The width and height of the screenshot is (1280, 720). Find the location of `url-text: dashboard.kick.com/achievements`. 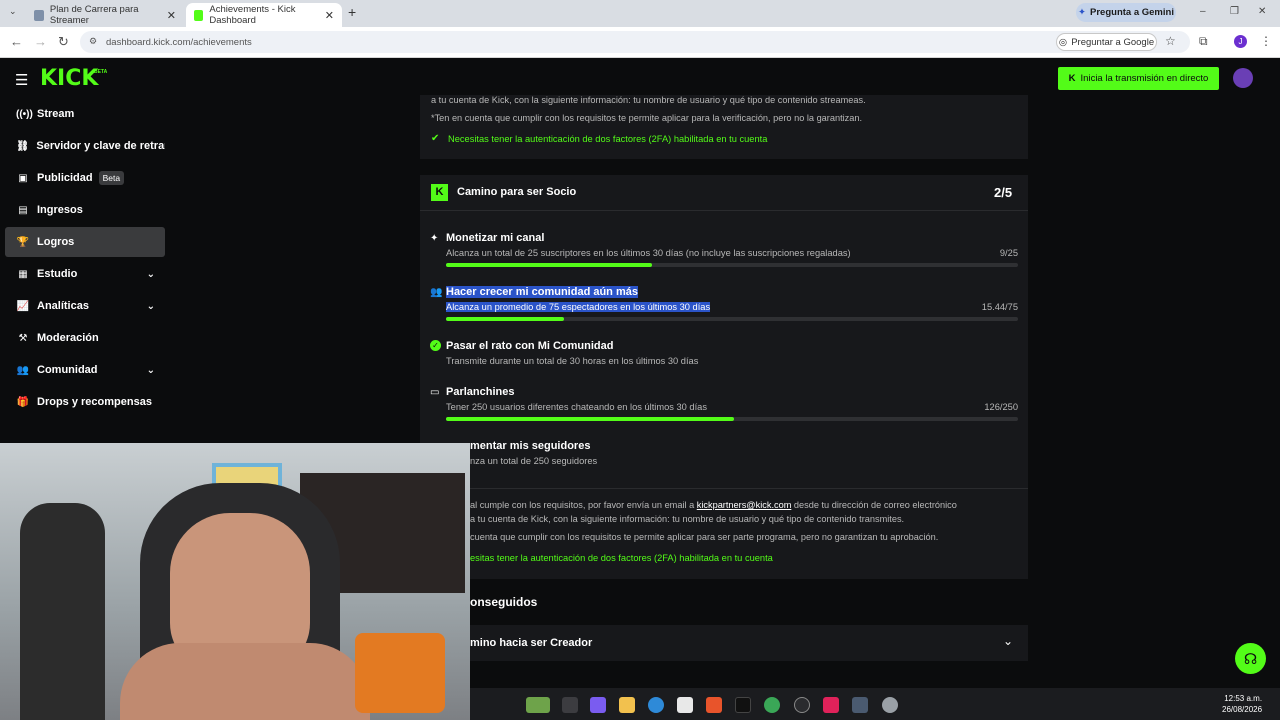

url-text: dashboard.kick.com/achievements is located at coordinates (179, 42).